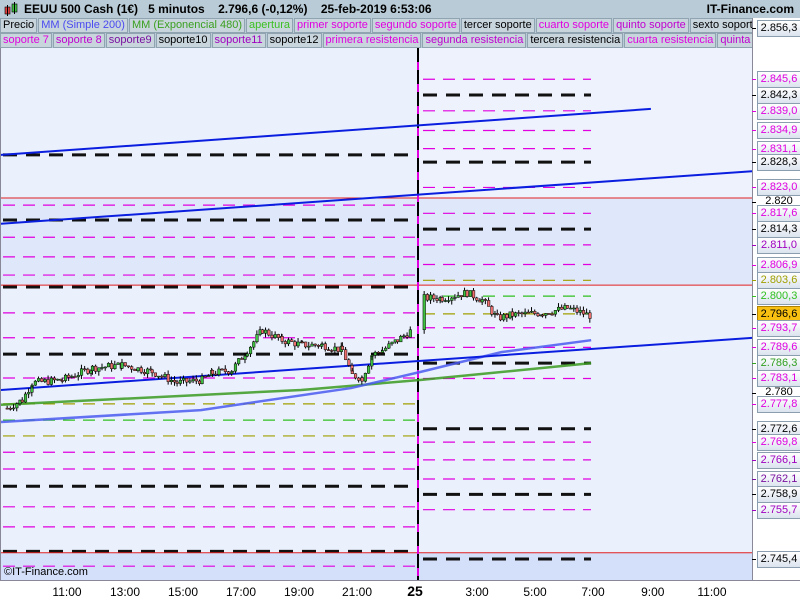 This screenshot has height=600, width=800. Describe the element at coordinates (778, 28) in the screenshot. I see `price-label: 2.856,3` at that location.